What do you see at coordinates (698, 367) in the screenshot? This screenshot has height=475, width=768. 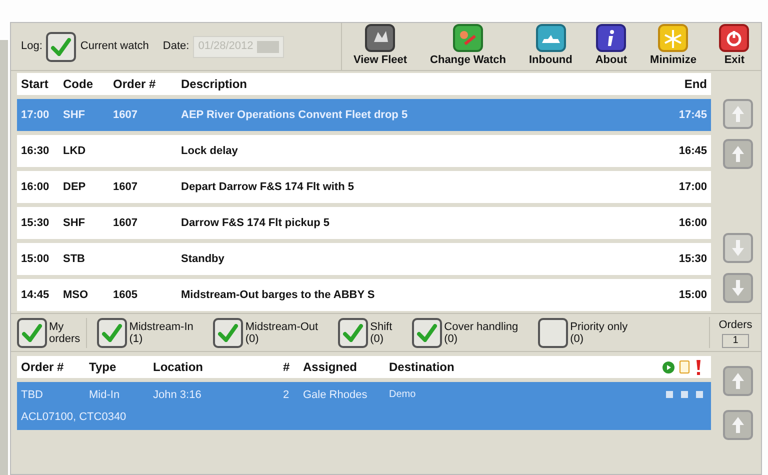 I see `exclamation-icon` at bounding box center [698, 367].